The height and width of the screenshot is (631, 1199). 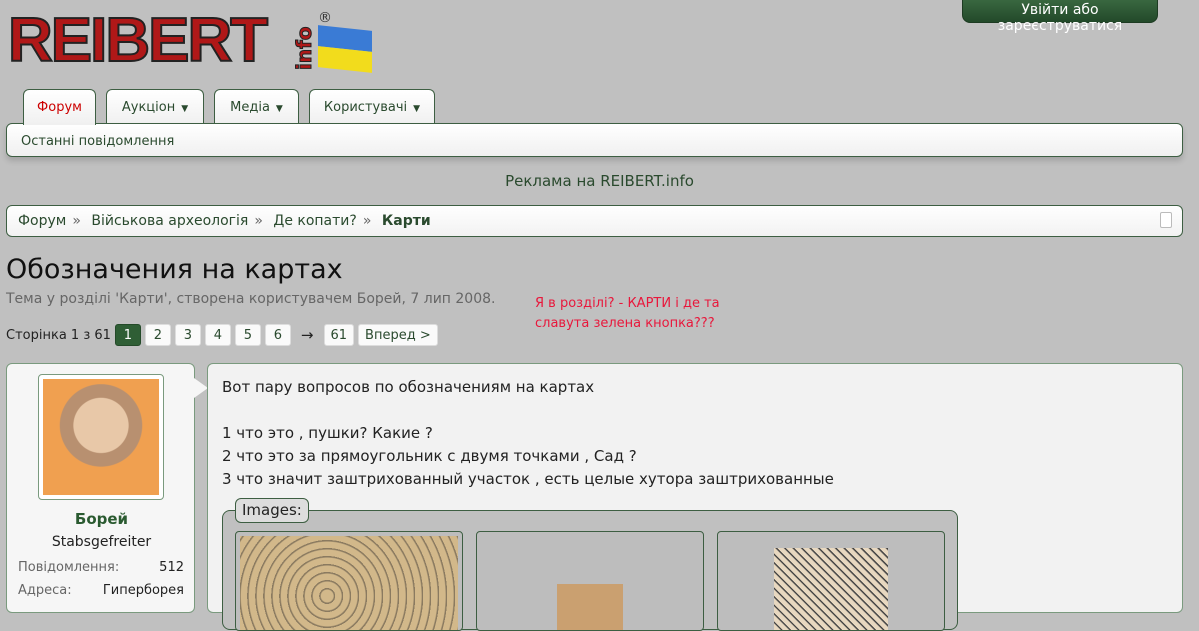 What do you see at coordinates (69, 567) in the screenshot?
I see `stat-label: Повідомлення:` at bounding box center [69, 567].